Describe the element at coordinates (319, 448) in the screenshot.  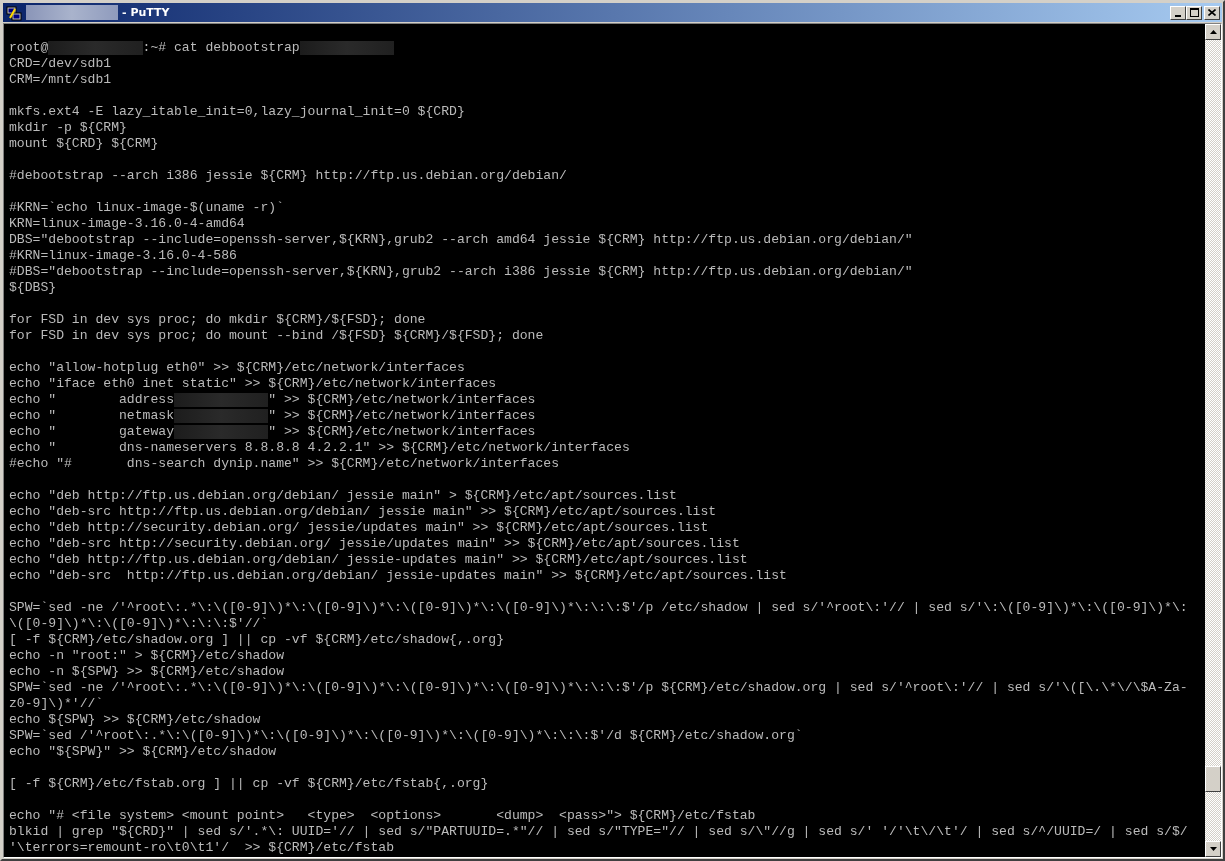
I see `terminal-line: echo " dns-nameservers 8.8.8.8 4.2.2.1" >> ${CRM}/etc/network/interfaces` at that location.